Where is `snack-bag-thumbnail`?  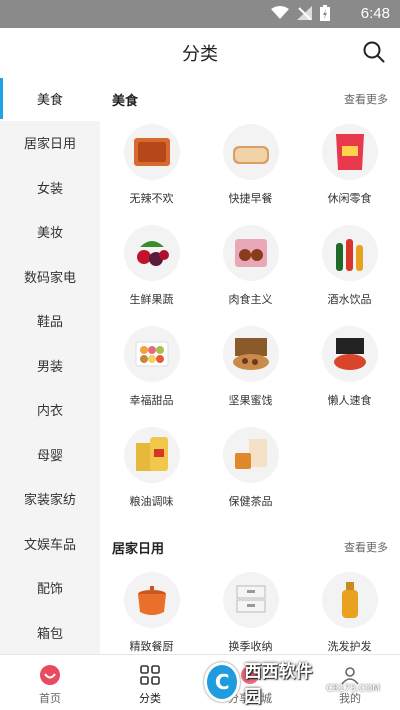 snack-bag-thumbnail is located at coordinates (349, 152).